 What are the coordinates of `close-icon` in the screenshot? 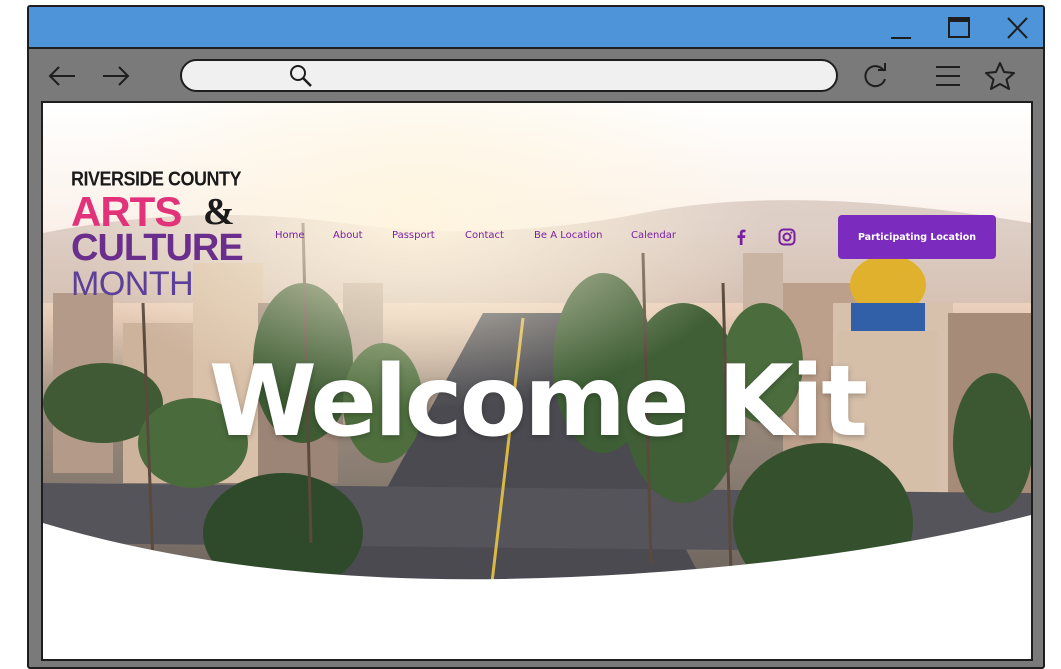 It's located at (1017, 28).